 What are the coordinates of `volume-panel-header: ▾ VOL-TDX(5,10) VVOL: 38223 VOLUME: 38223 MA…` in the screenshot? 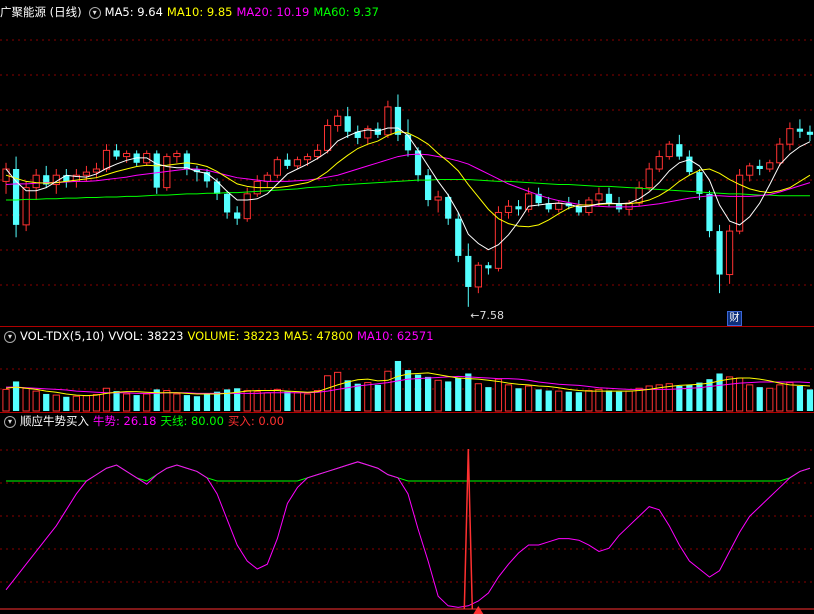 It's located at (221, 336).